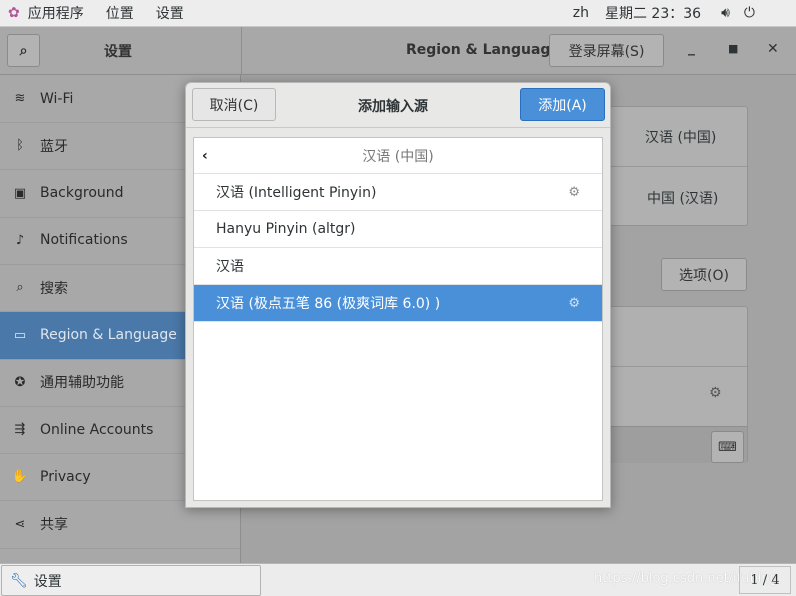  I want to click on language-format-panel: 汉语 (中国) 中国 (汉语), so click(672, 166).